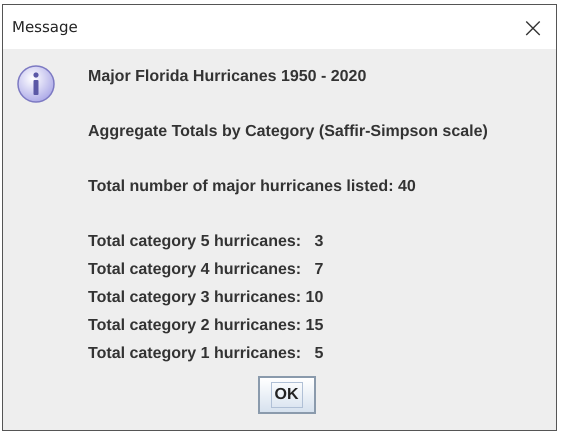 The image size is (563, 437). I want to click on close-button: ×, so click(533, 27).